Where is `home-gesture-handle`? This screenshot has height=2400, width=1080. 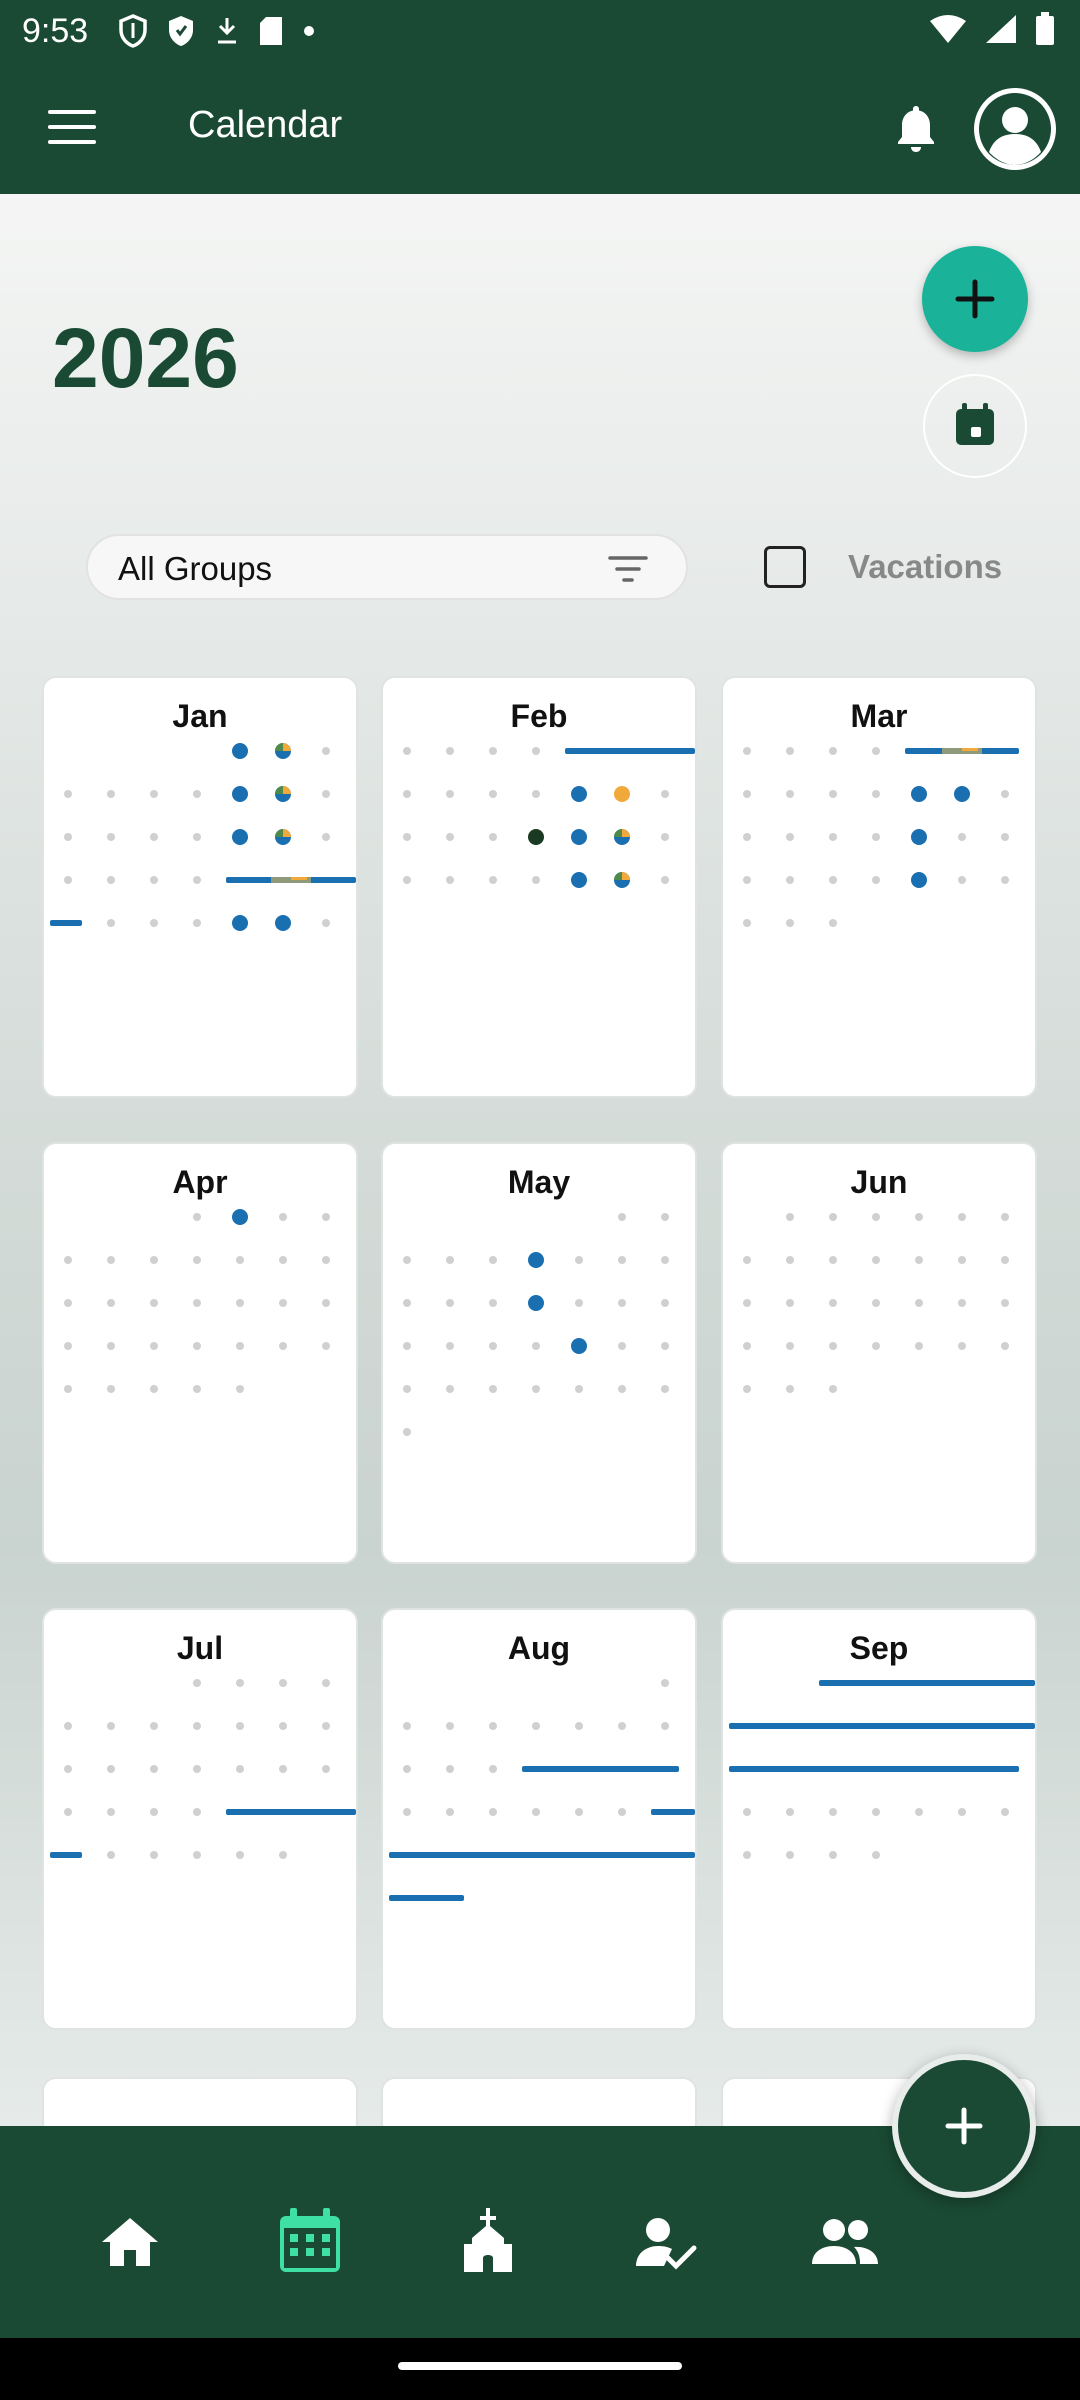 home-gesture-handle is located at coordinates (540, 2366).